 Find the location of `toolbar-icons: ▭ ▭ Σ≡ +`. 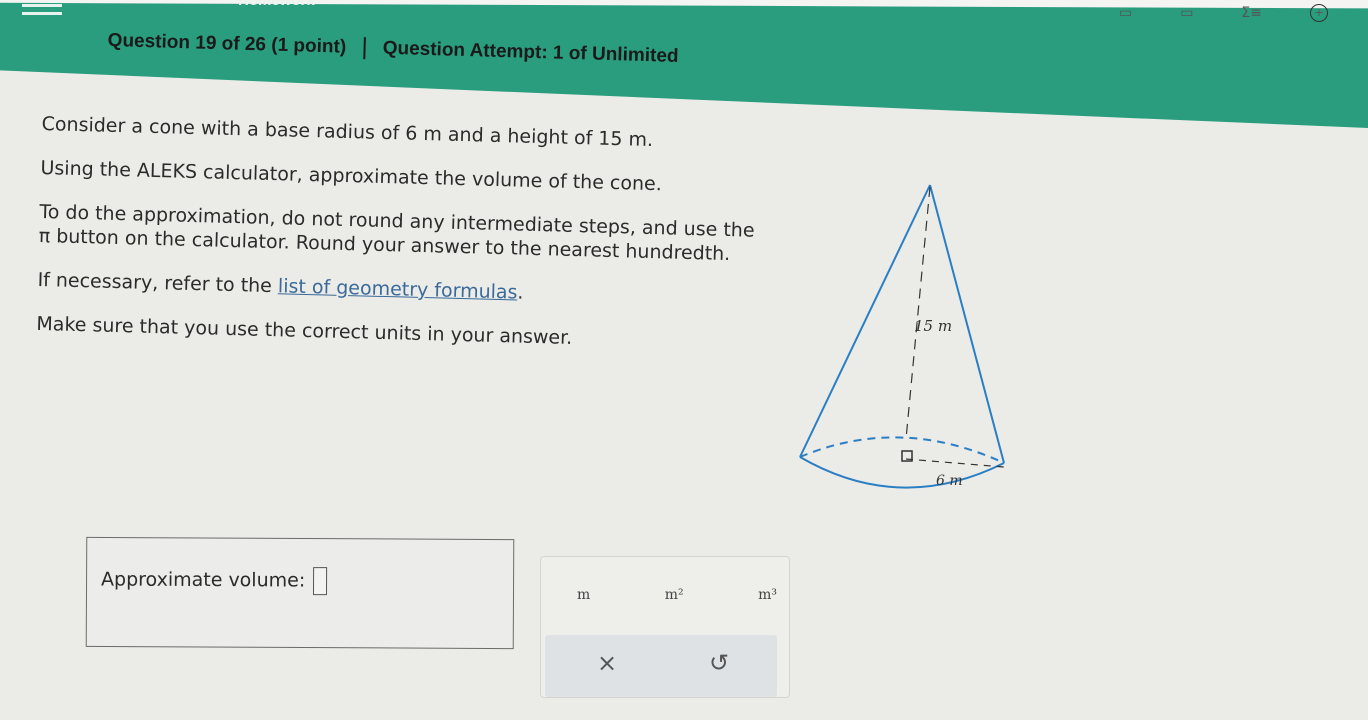

toolbar-icons: ▭ ▭ Σ≡ + is located at coordinates (1223, 13).